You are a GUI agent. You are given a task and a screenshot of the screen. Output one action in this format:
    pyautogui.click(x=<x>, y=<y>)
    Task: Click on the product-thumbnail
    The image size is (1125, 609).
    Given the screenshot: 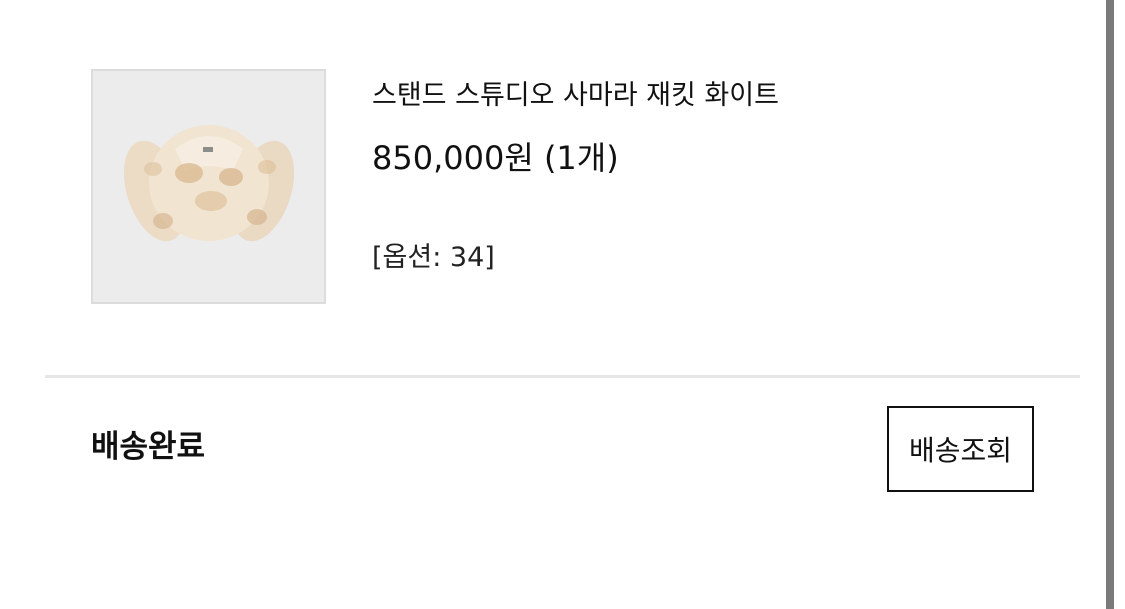 What is the action you would take?
    pyautogui.click(x=208, y=186)
    